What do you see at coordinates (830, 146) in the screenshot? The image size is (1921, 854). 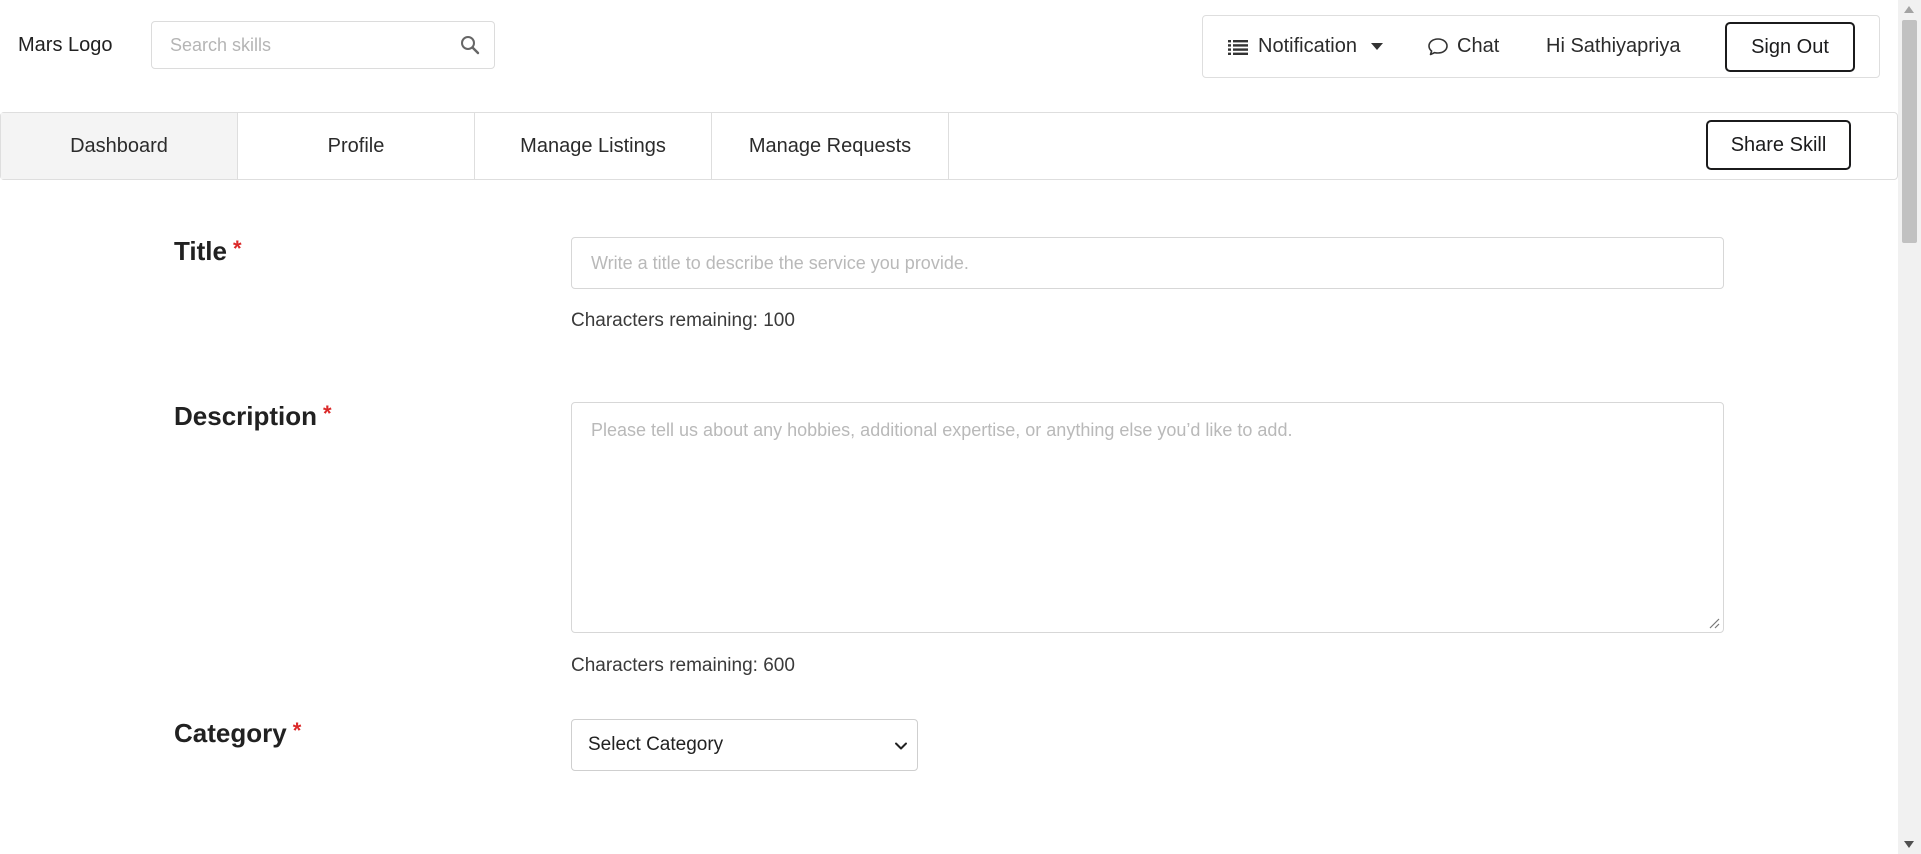 I see `tab-manage-requests: Manage Requests` at bounding box center [830, 146].